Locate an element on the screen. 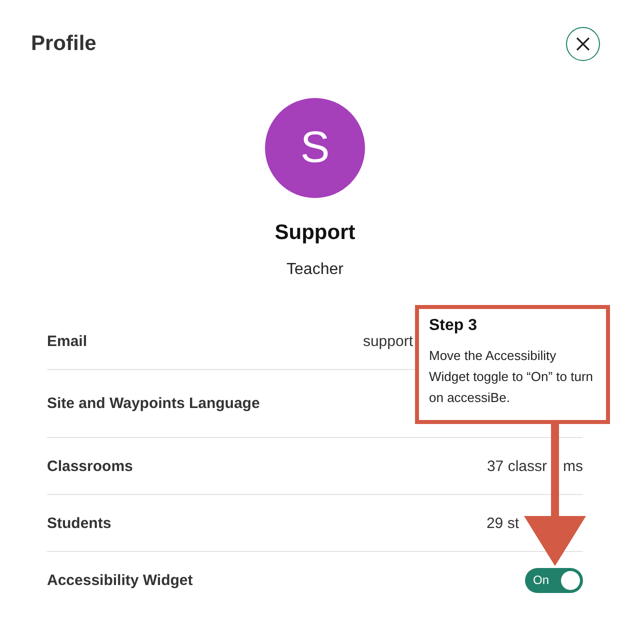 Image resolution: width=630 pixels, height=640 pixels. close-button is located at coordinates (583, 44).